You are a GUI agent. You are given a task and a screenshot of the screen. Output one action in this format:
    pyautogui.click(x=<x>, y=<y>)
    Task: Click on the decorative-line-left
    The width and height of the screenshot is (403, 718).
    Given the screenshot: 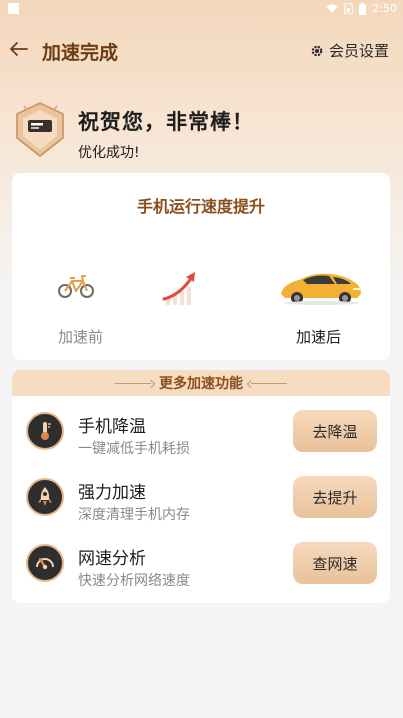 What is the action you would take?
    pyautogui.click(x=133, y=383)
    